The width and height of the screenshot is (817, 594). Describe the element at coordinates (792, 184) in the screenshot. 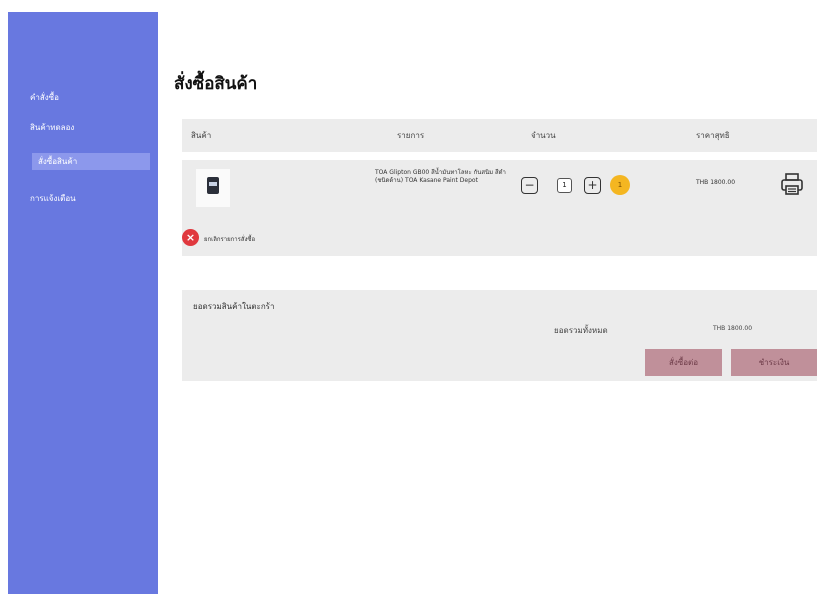

I see `printer-icon` at that location.